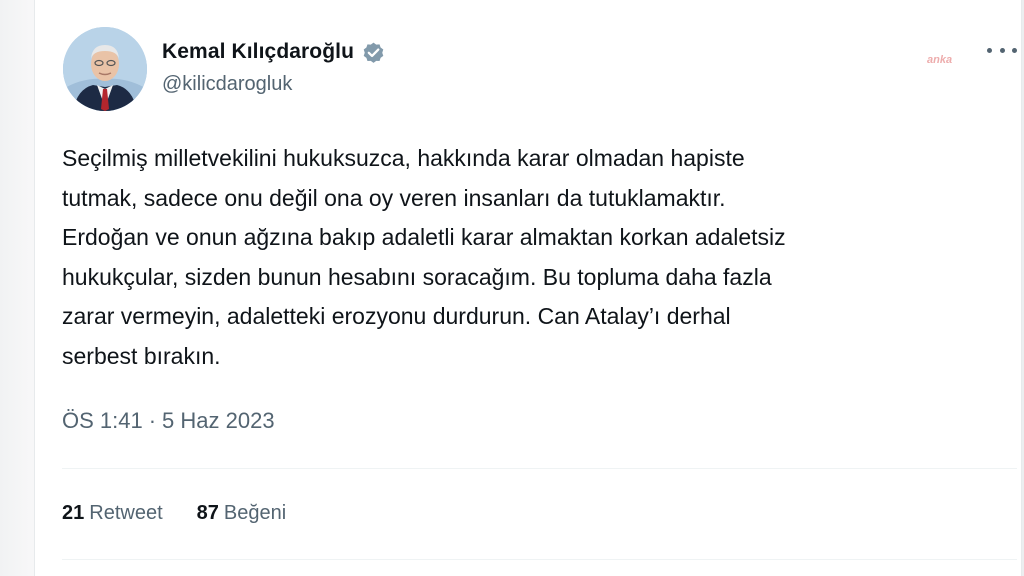 This screenshot has width=1024, height=576. I want to click on watermark-logo: anka, so click(940, 60).